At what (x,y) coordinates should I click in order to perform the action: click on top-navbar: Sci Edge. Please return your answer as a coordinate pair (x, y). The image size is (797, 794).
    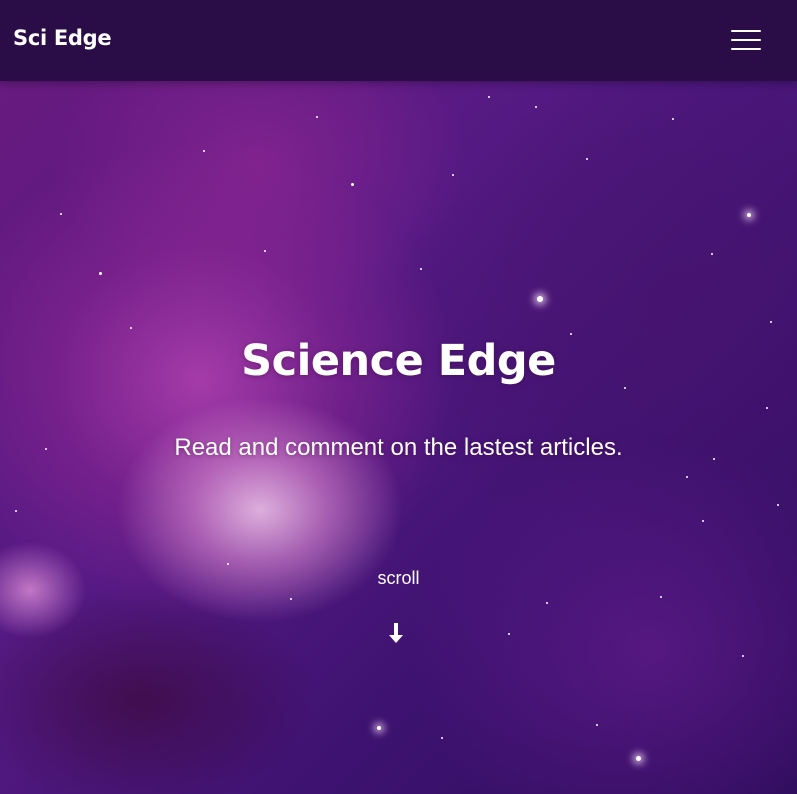
    Looking at the image, I should click on (398, 40).